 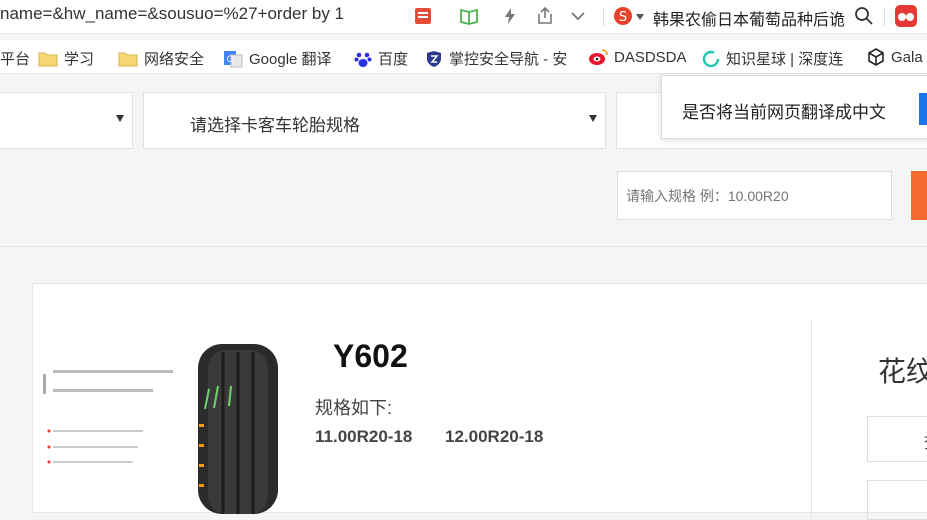 I want to click on translate-button, so click(x=923, y=109).